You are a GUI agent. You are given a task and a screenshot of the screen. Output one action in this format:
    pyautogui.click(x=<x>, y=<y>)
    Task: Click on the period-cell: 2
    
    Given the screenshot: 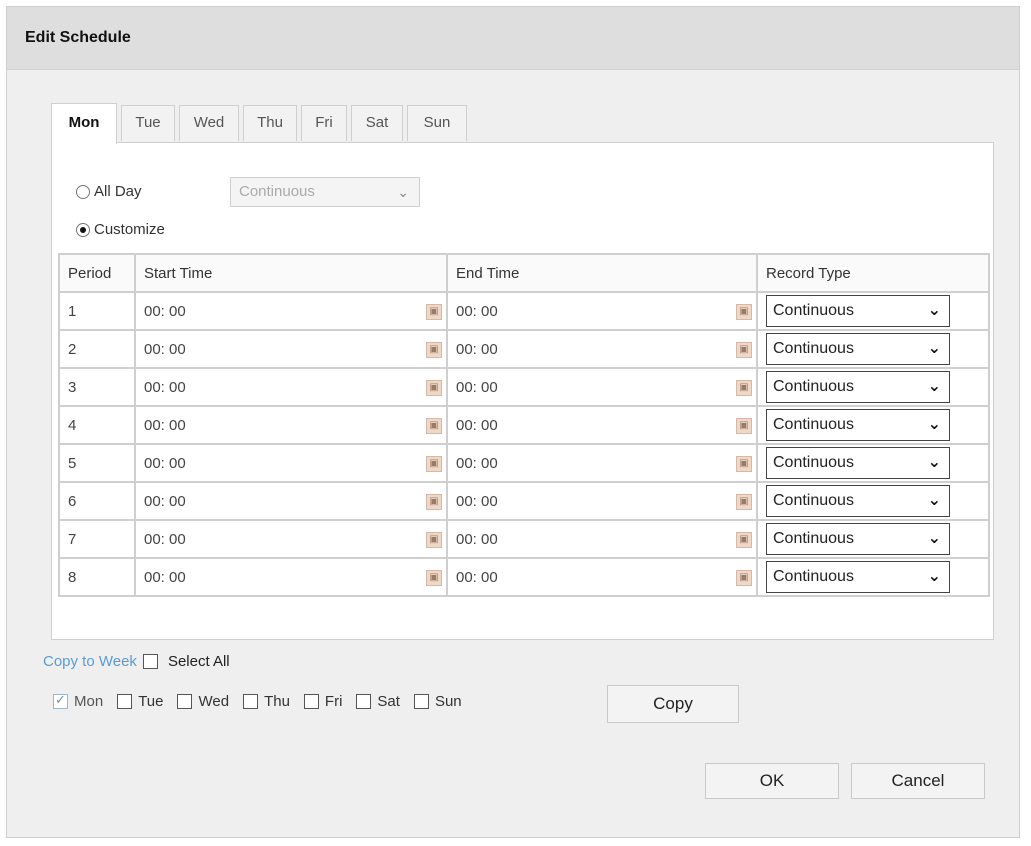 What is the action you would take?
    pyautogui.click(x=97, y=349)
    